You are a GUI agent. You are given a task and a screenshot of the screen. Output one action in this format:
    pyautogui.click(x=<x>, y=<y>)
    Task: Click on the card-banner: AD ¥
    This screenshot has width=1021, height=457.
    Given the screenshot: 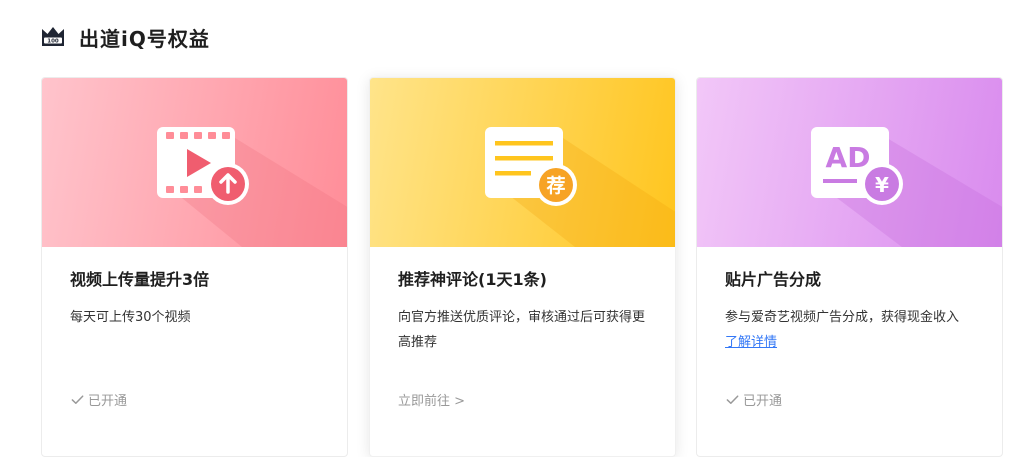 What is the action you would take?
    pyautogui.click(x=849, y=162)
    